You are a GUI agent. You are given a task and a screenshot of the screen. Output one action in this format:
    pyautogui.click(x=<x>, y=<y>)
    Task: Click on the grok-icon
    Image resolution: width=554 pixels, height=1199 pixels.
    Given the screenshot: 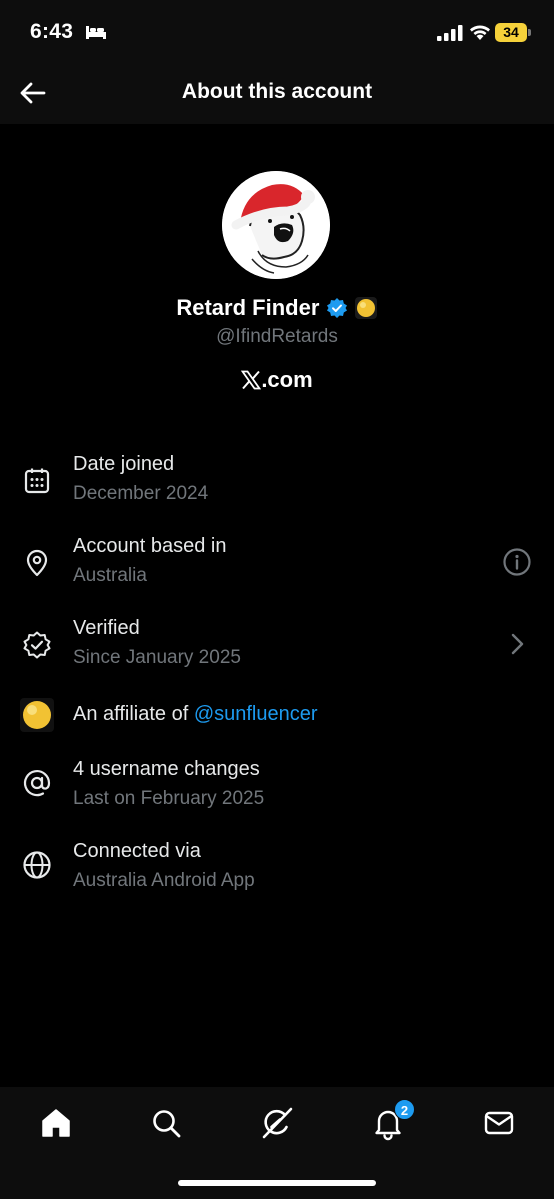 What is the action you would take?
    pyautogui.click(x=277, y=1123)
    